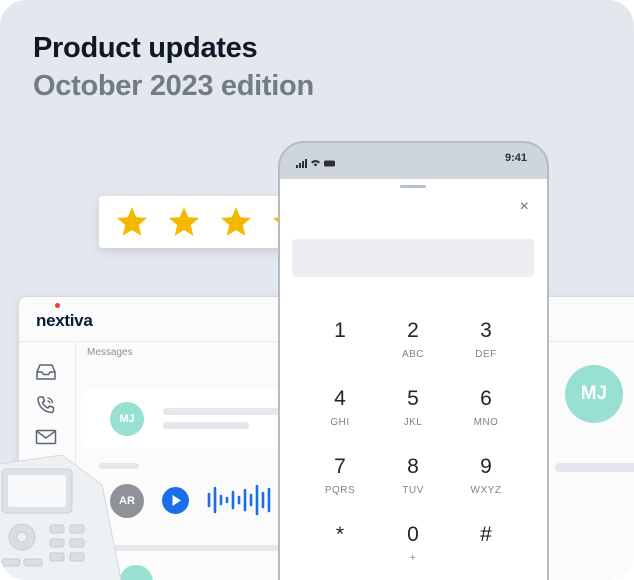  What do you see at coordinates (340, 349) in the screenshot?
I see `keypad-key-1: 1` at bounding box center [340, 349].